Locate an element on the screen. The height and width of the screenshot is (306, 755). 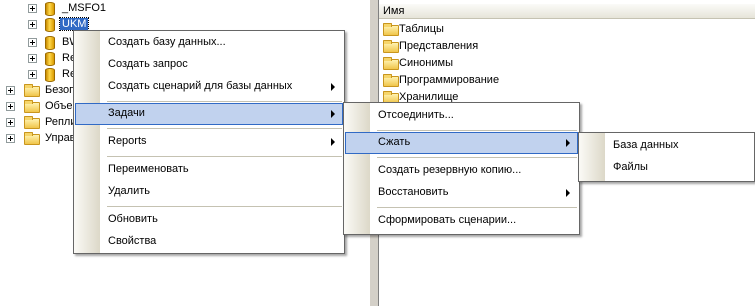
list-item-label: Синонимы is located at coordinates (426, 63).